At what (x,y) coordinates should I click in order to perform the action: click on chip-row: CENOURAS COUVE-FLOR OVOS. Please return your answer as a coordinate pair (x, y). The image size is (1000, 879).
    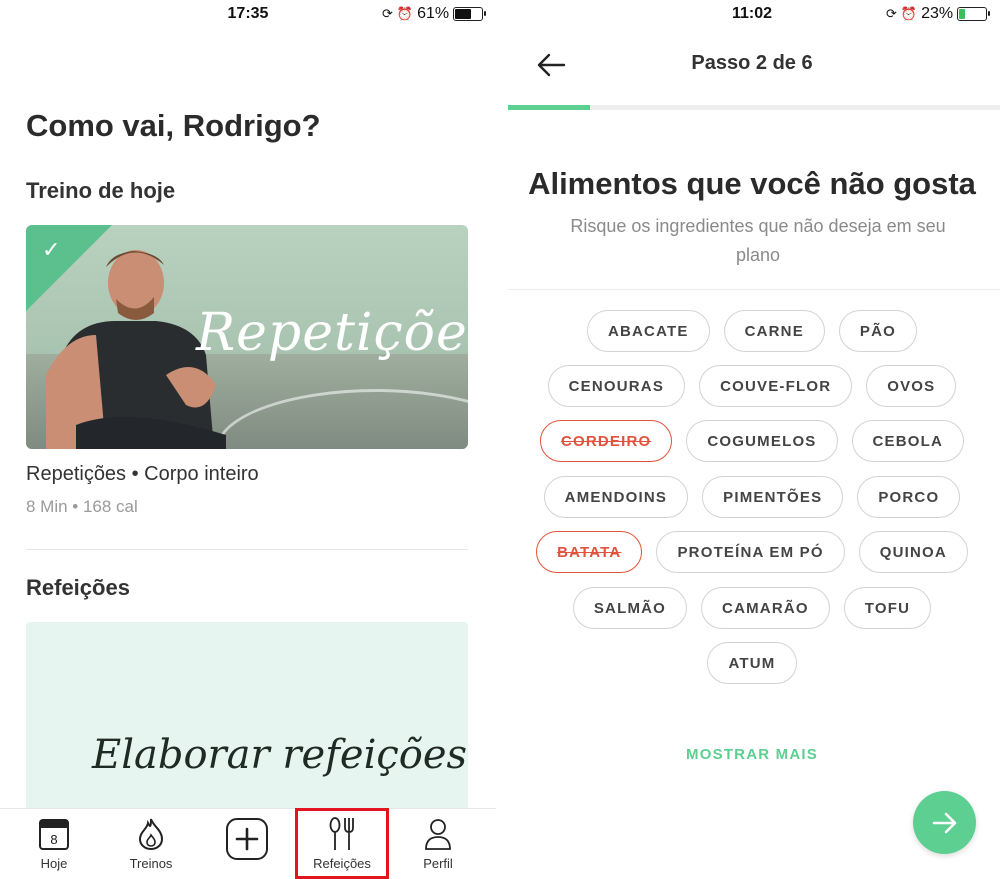
    Looking at the image, I should click on (752, 386).